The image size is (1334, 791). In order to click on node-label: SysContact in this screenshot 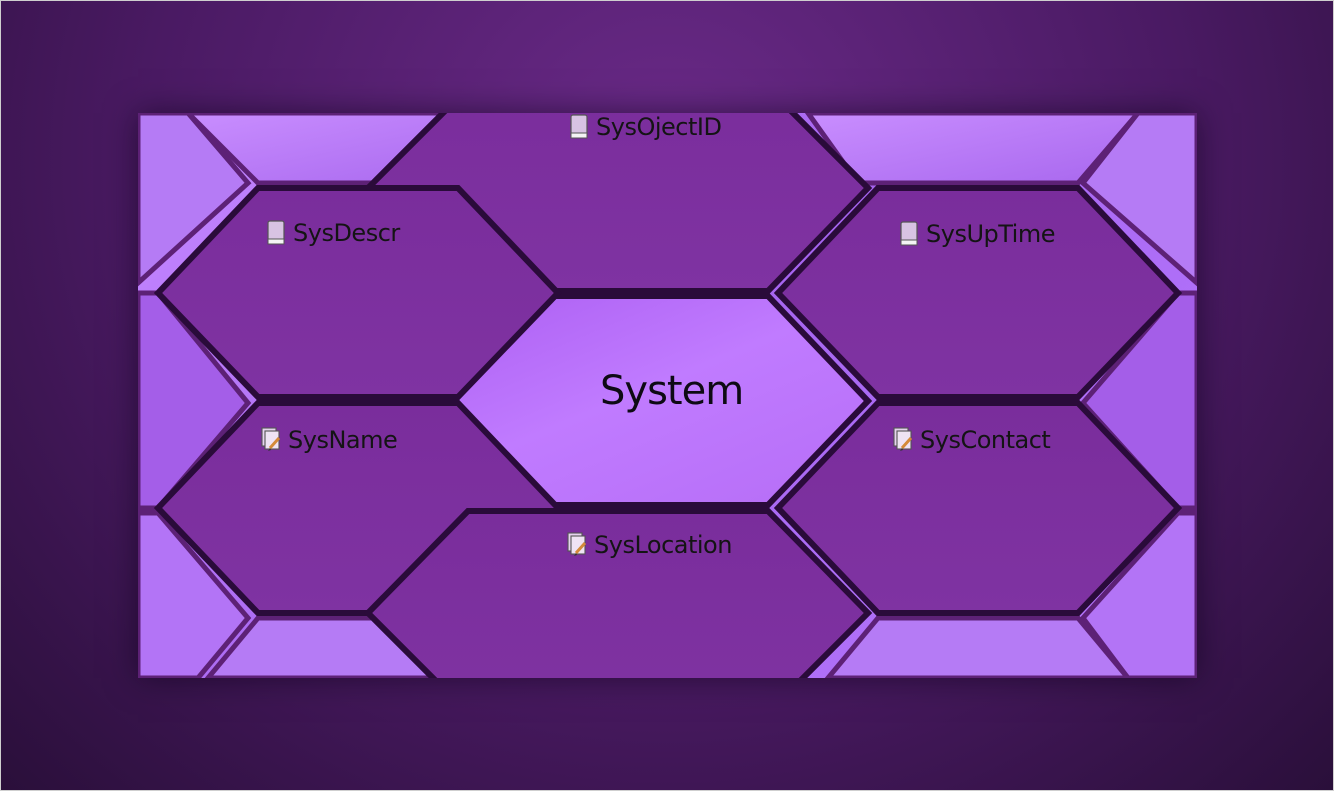, I will do `click(985, 440)`.